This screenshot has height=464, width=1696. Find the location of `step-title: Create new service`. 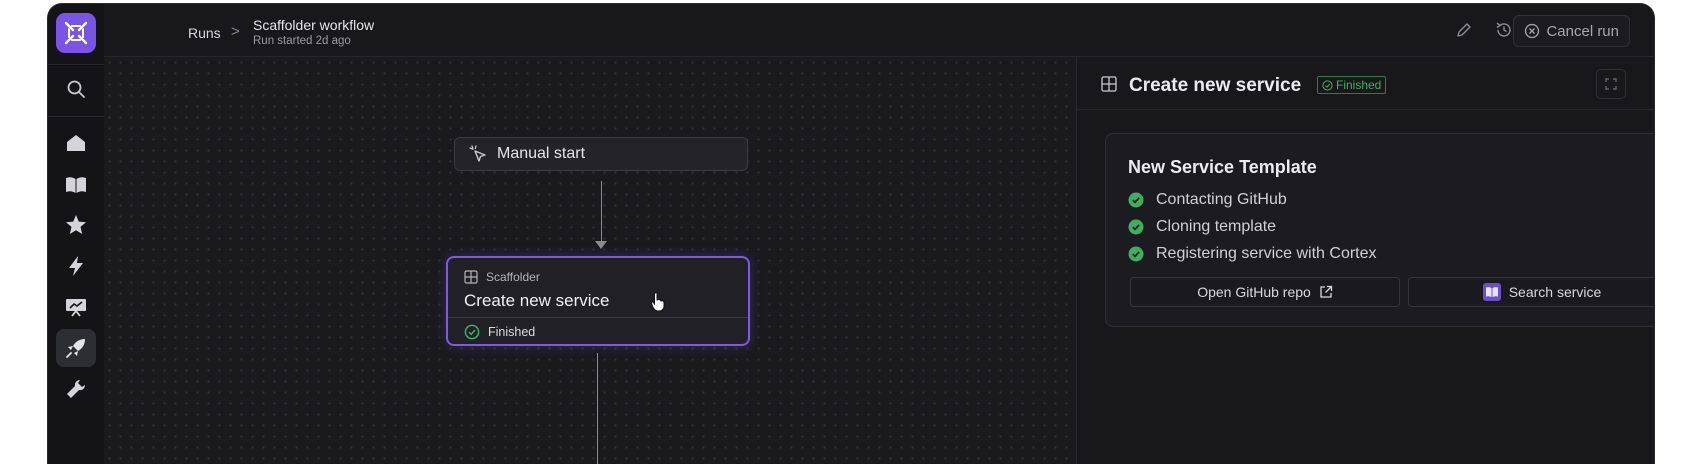

step-title: Create new service is located at coordinates (537, 300).